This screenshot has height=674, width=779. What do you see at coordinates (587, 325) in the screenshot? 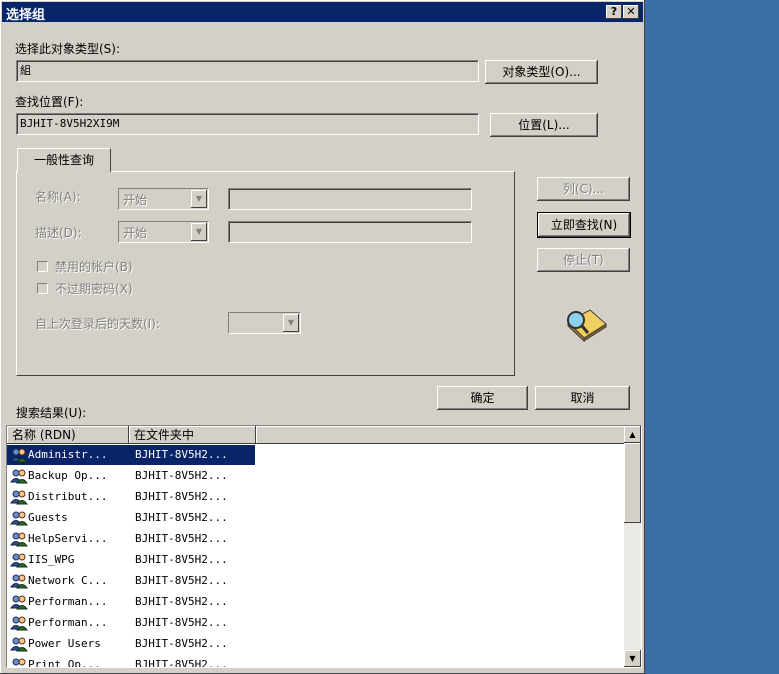
I see `search-magnifier-icon` at bounding box center [587, 325].